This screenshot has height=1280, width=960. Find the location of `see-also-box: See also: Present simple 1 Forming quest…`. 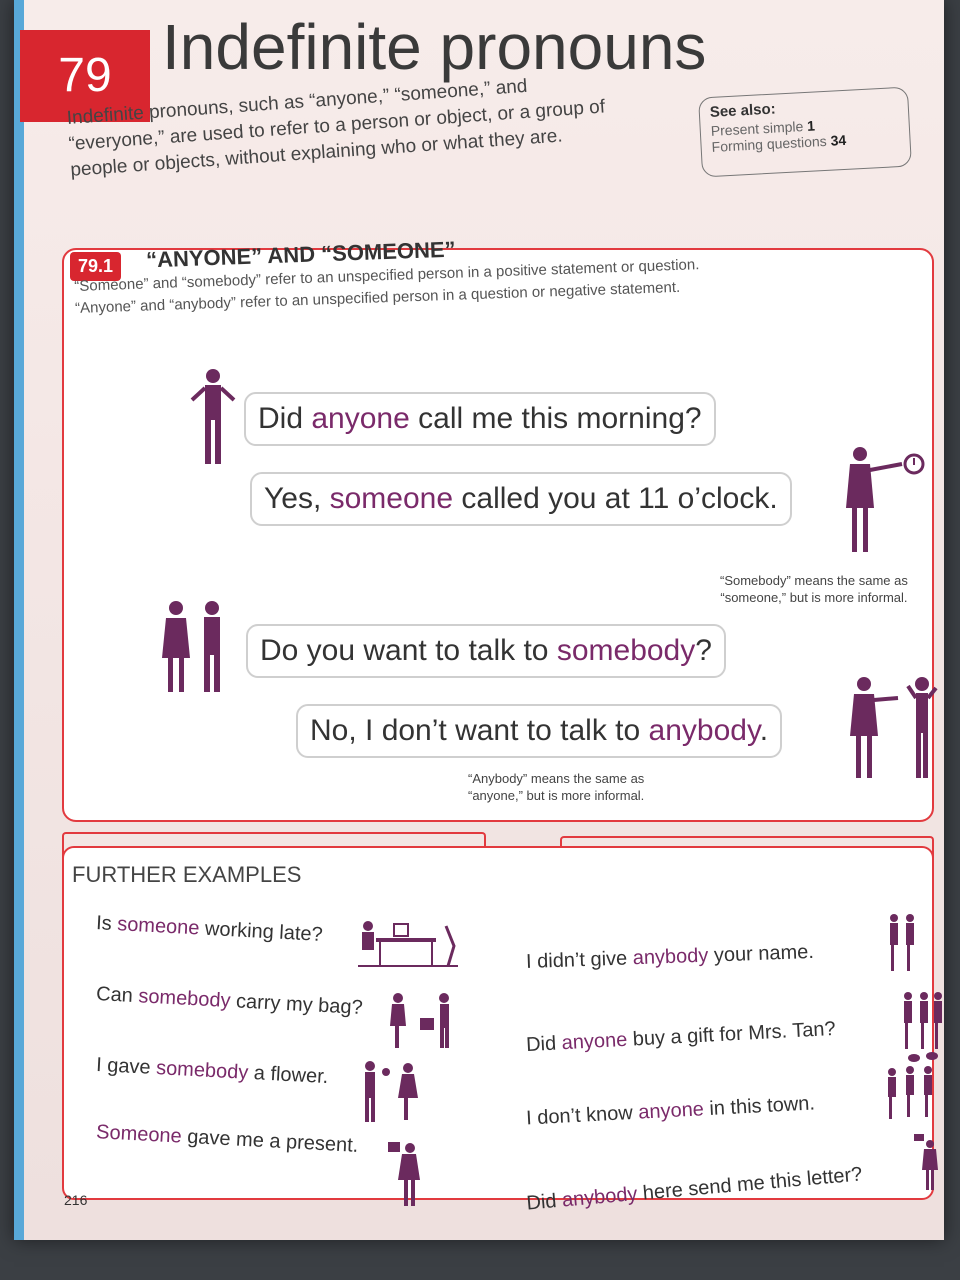

see-also-box: See also: Present simple 1 Forming quest… is located at coordinates (805, 132).